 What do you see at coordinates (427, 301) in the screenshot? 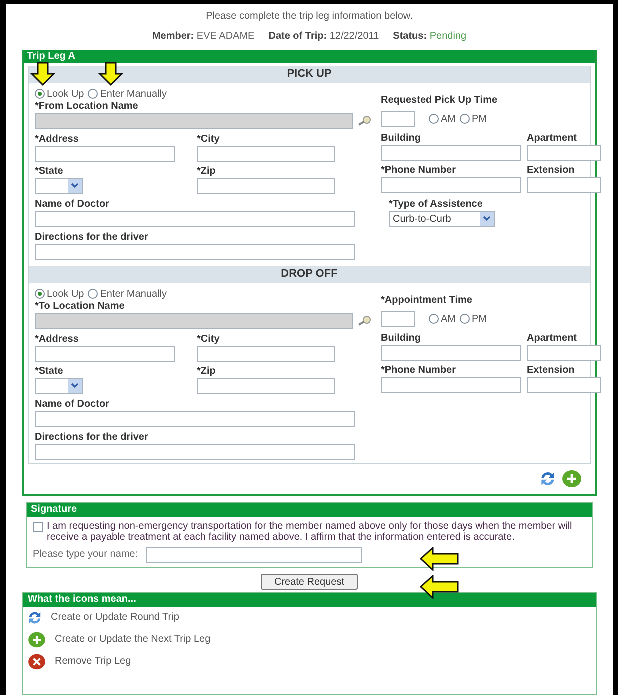
I see `field-label: *Appointment Time` at bounding box center [427, 301].